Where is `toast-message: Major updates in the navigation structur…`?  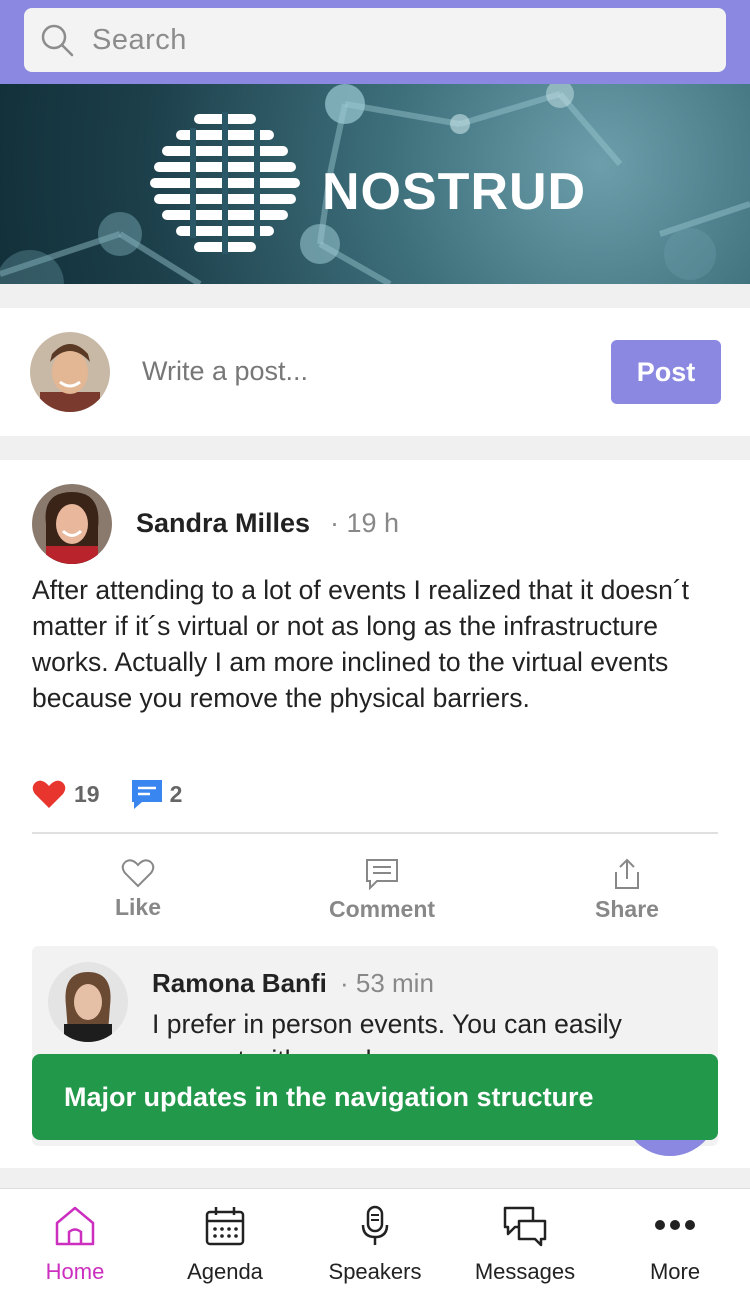 toast-message: Major updates in the navigation structur… is located at coordinates (329, 1096).